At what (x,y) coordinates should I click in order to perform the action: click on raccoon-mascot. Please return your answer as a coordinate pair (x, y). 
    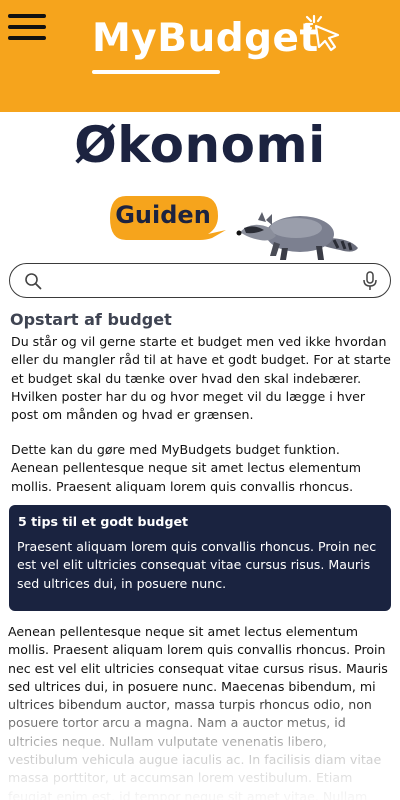
    Looking at the image, I should click on (297, 236).